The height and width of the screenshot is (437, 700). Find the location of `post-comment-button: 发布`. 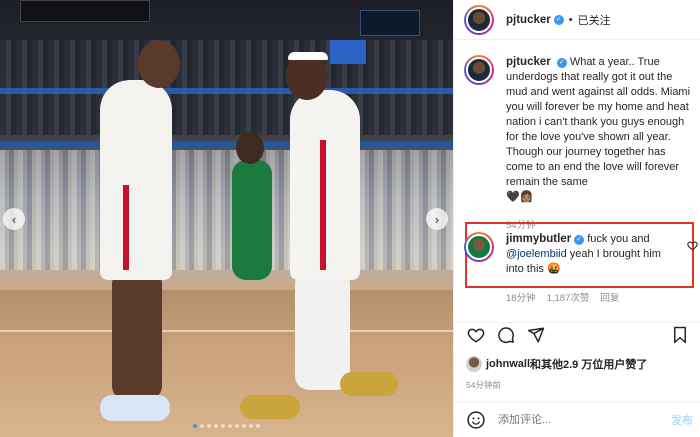

post-comment-button: 发布 is located at coordinates (682, 420).